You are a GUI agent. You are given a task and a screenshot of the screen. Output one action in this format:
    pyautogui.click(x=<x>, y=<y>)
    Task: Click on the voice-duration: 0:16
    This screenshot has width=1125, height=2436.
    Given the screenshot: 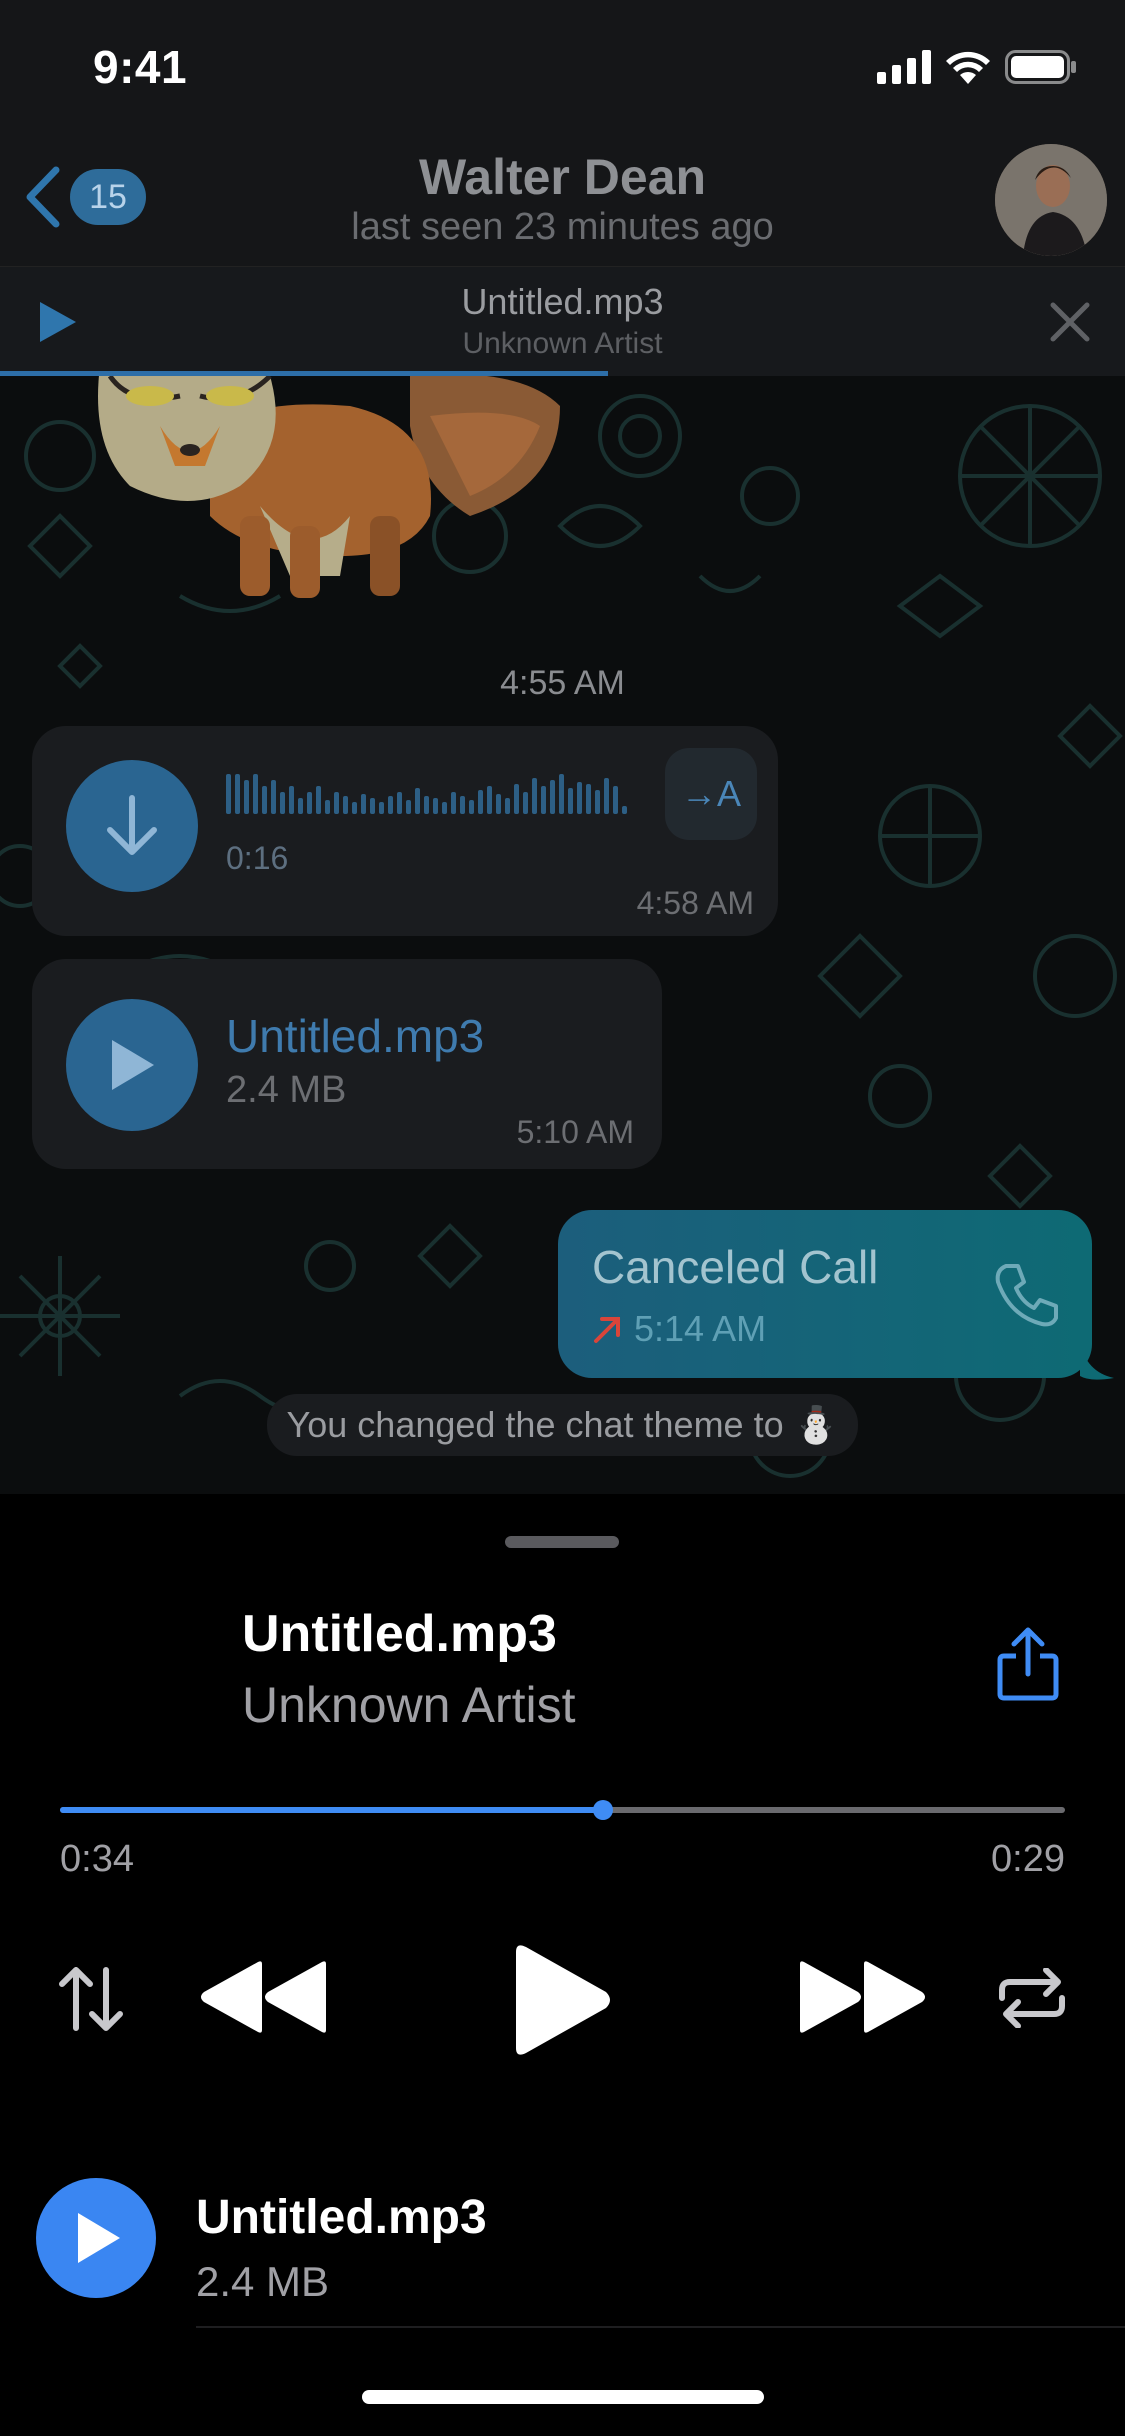 What is the action you would take?
    pyautogui.click(x=257, y=858)
    